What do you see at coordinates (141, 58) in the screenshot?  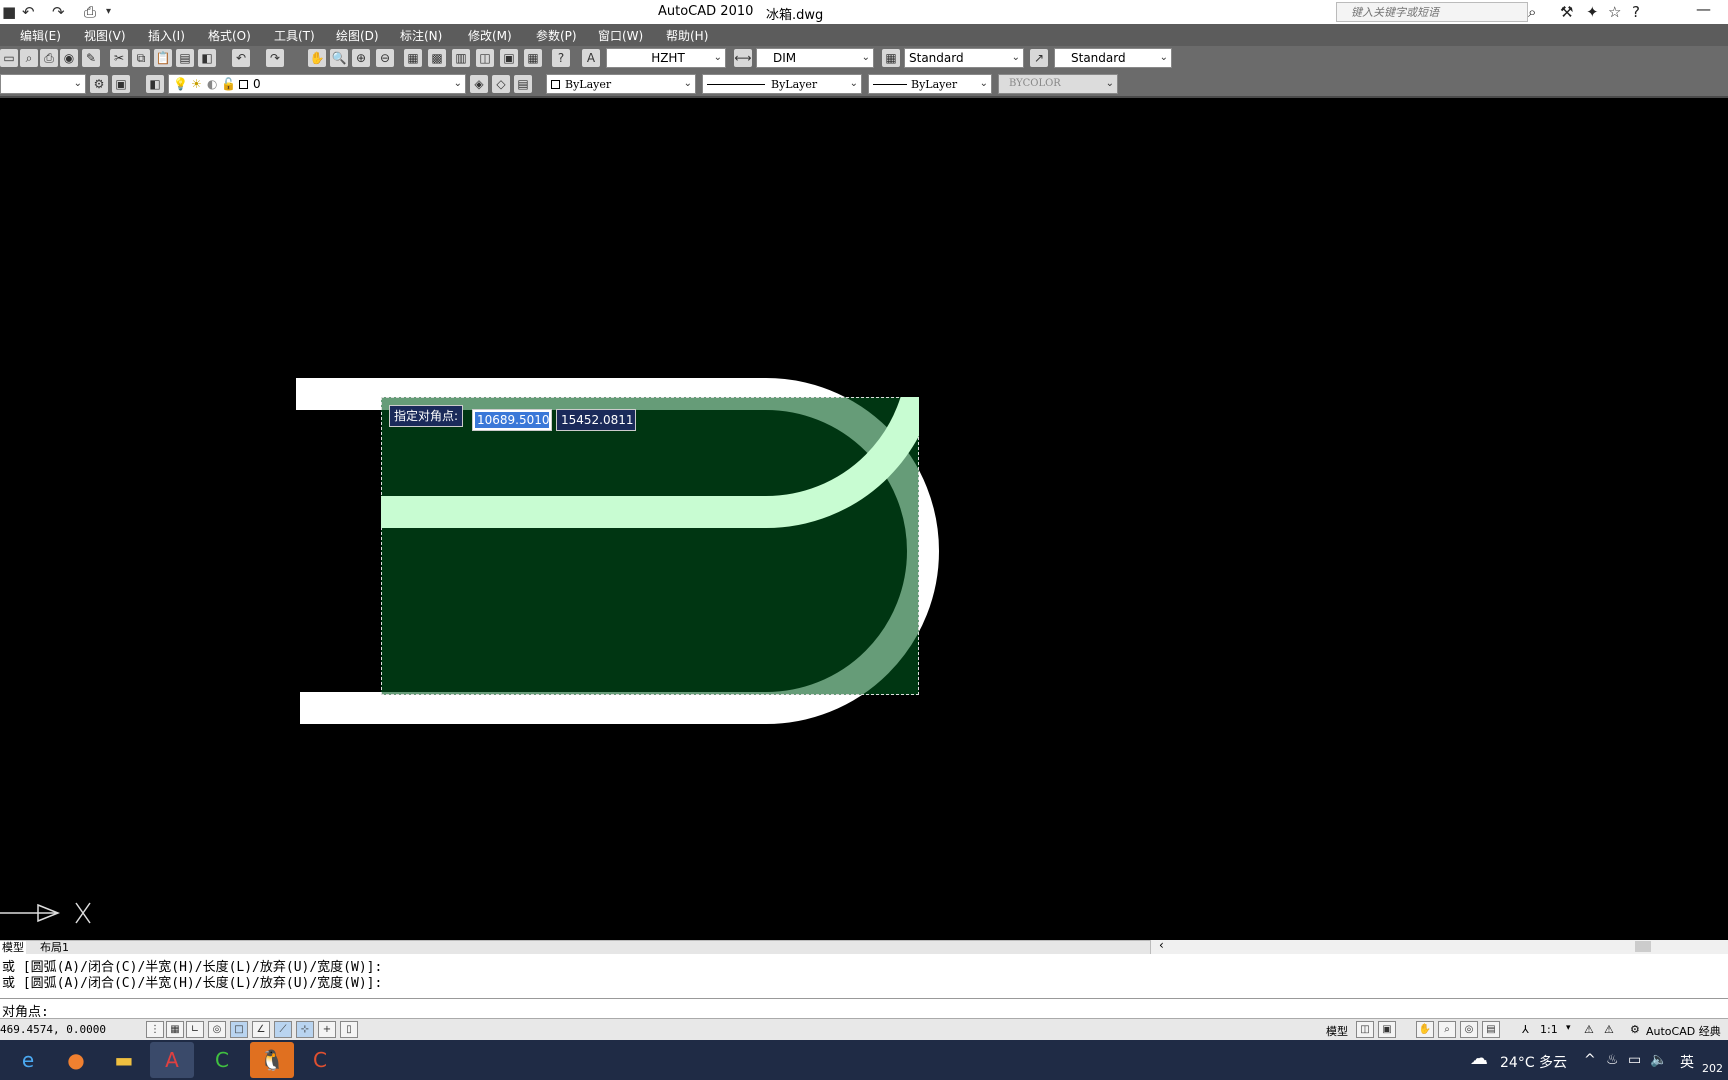 I see `copy-icon: ⧉` at bounding box center [141, 58].